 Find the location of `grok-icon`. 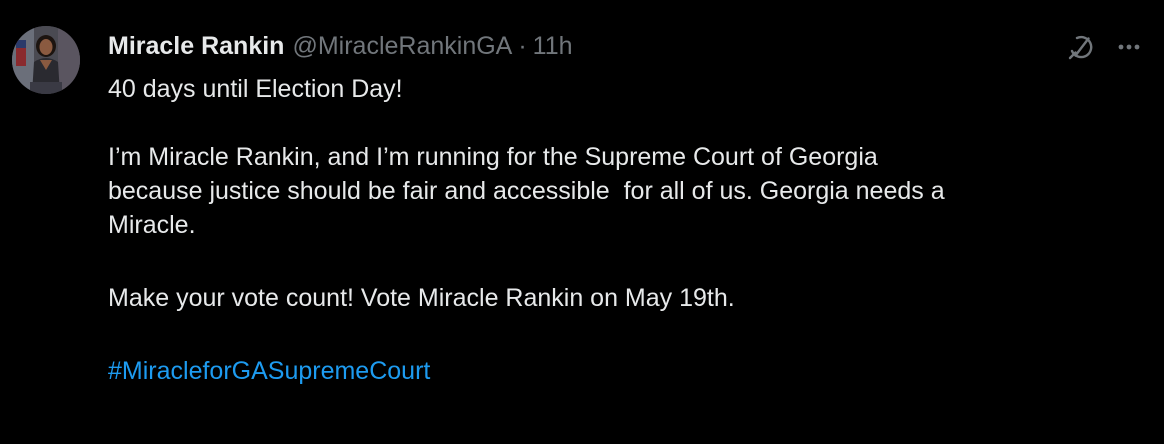

grok-icon is located at coordinates (1080, 47).